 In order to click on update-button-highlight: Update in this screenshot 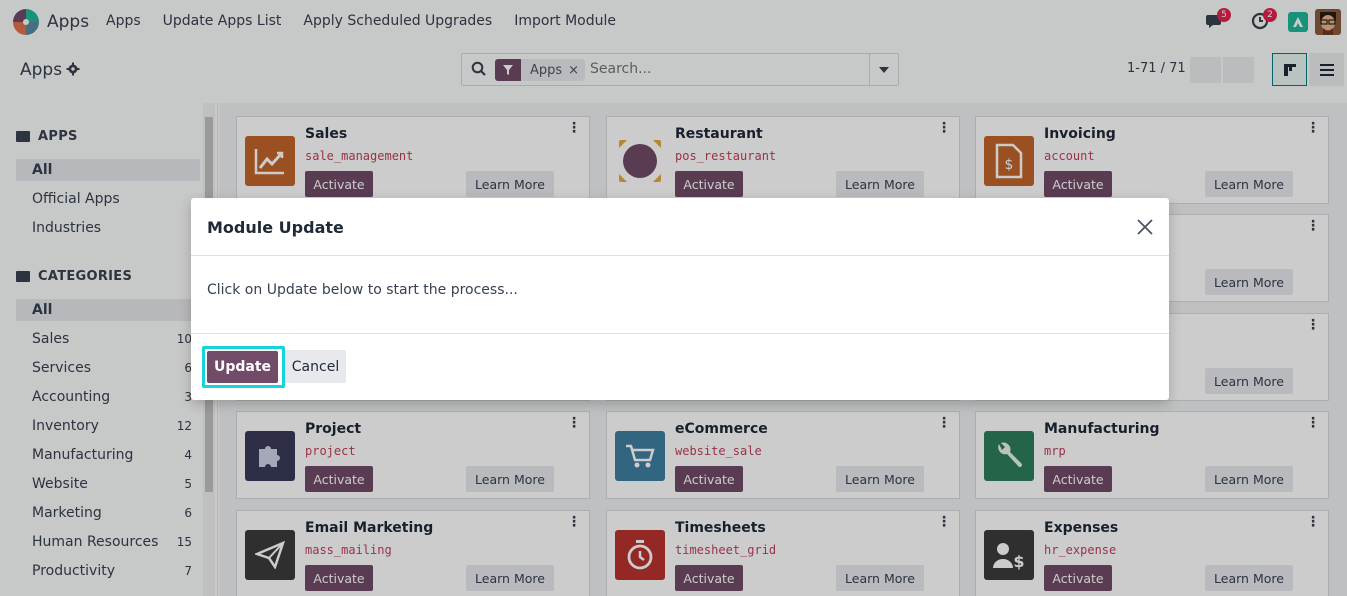, I will do `click(243, 367)`.